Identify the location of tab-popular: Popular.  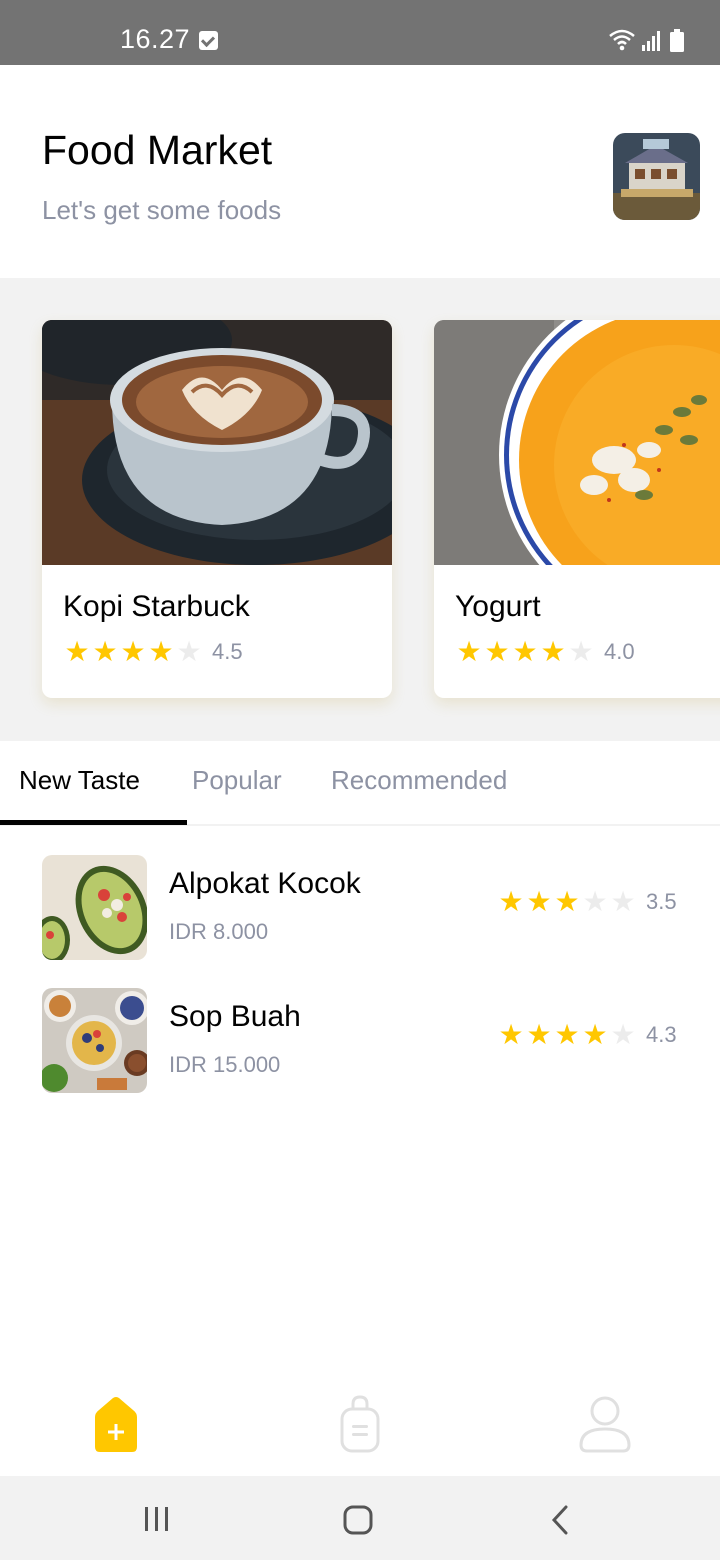
(237, 780).